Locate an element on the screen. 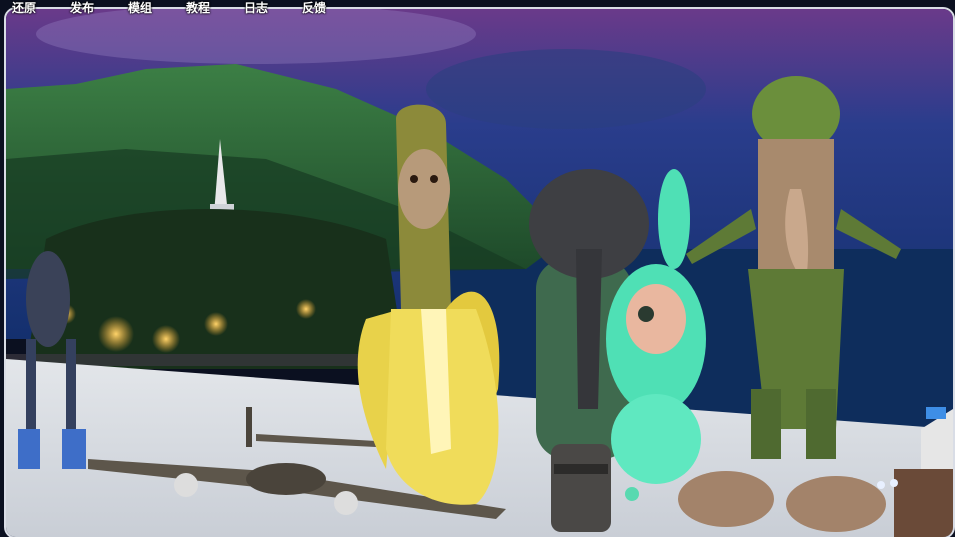 This screenshot has width=955, height=537. town-hill is located at coordinates (216, 289).